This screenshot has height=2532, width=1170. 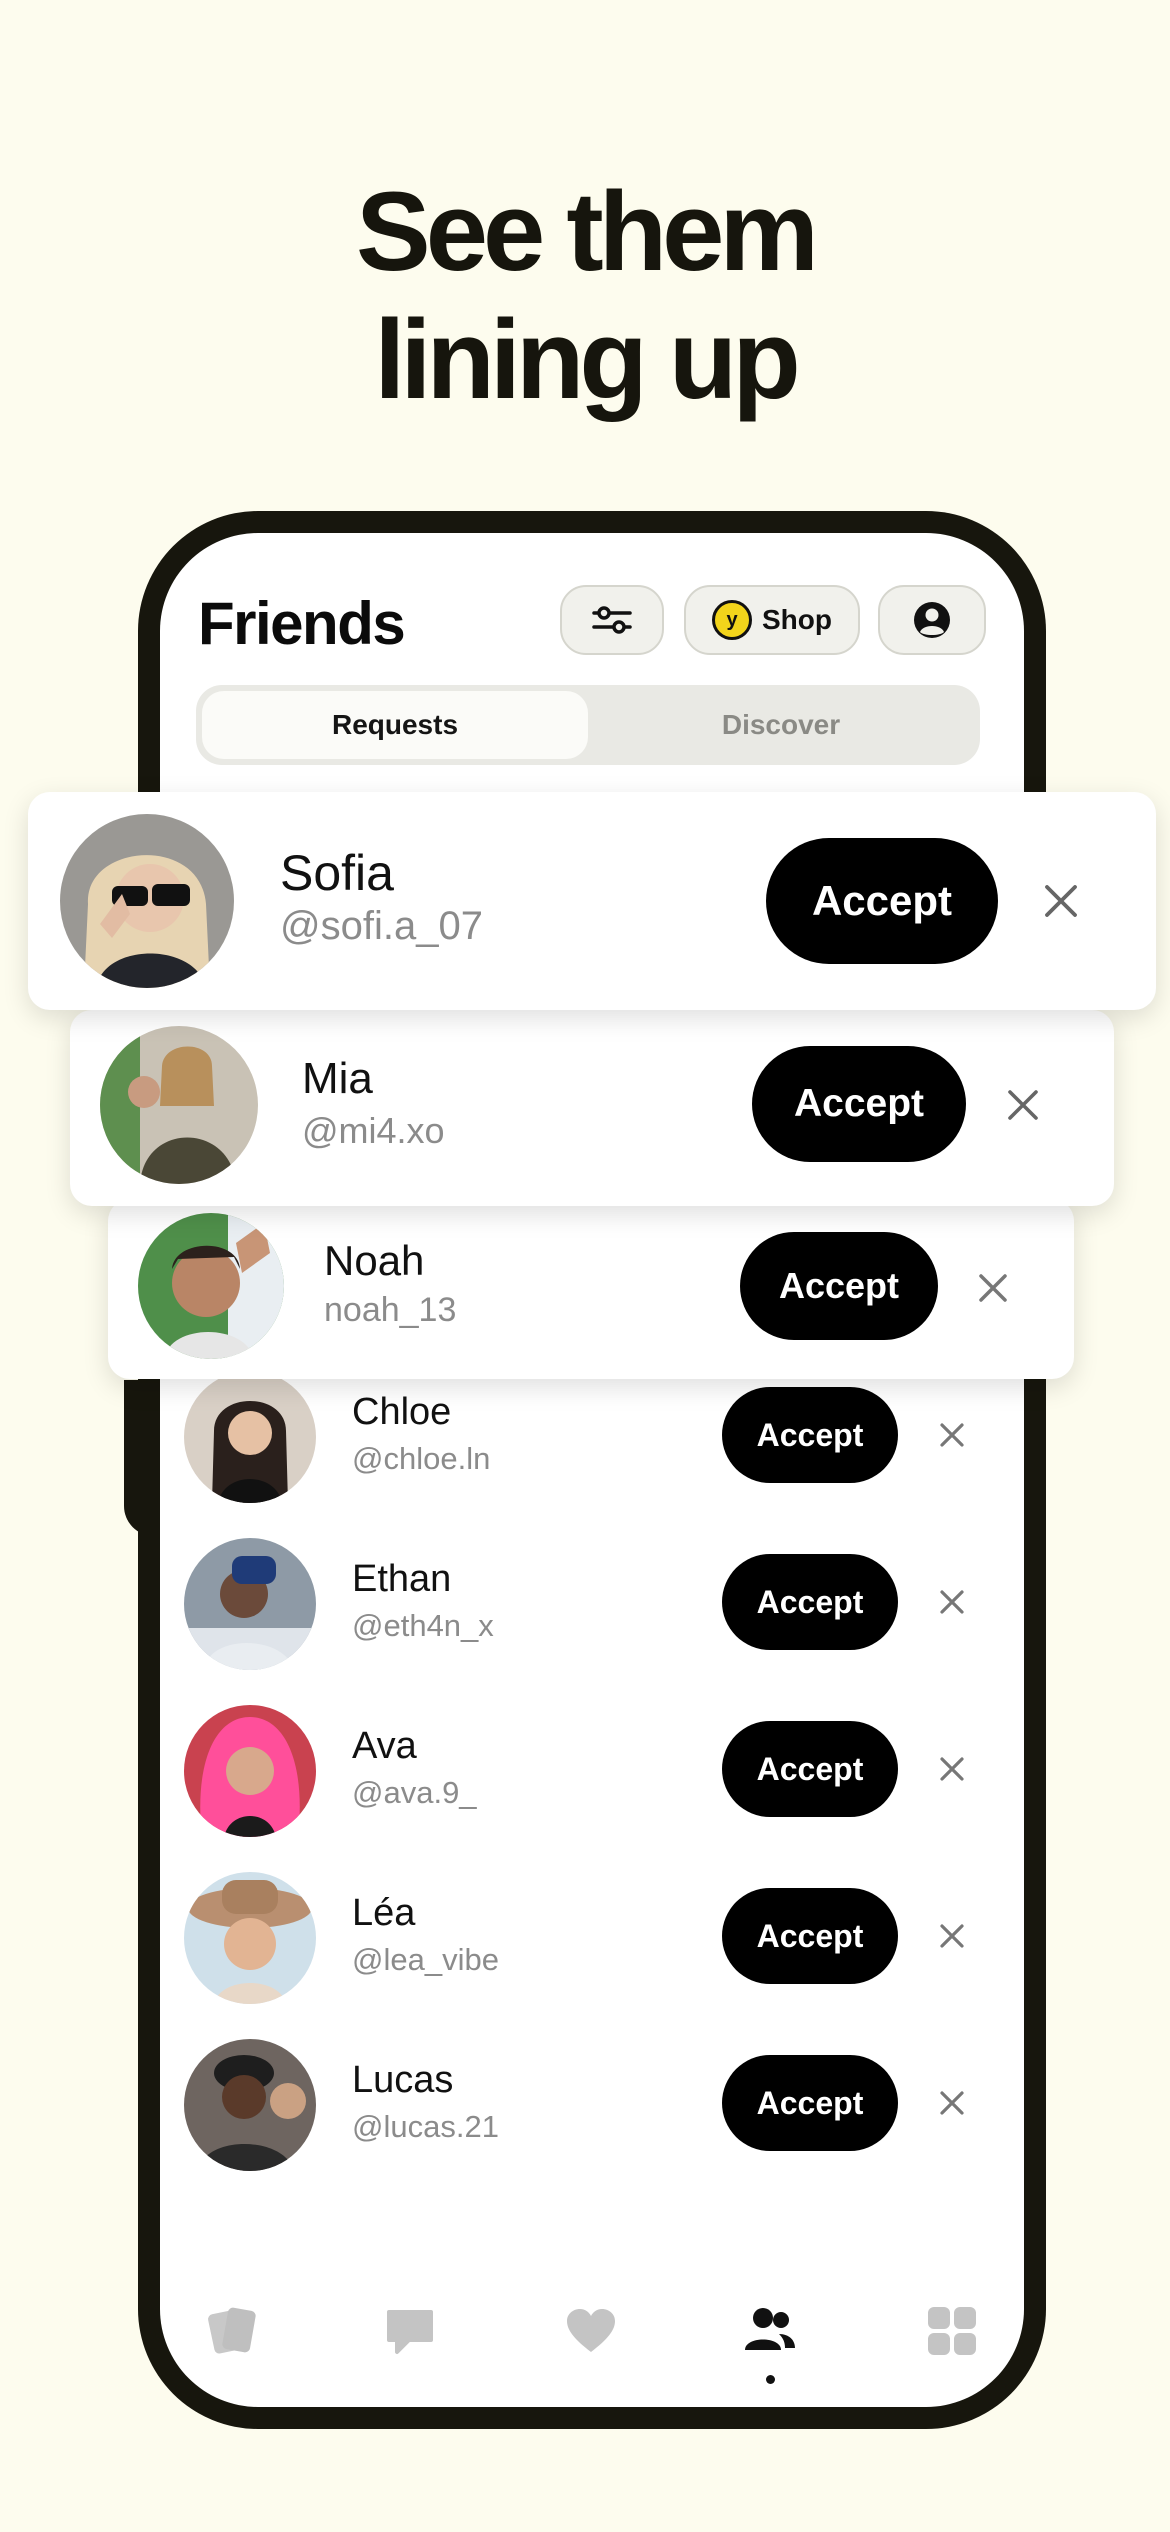 I want to click on request-handle: @eth4n_x, so click(x=423, y=1625).